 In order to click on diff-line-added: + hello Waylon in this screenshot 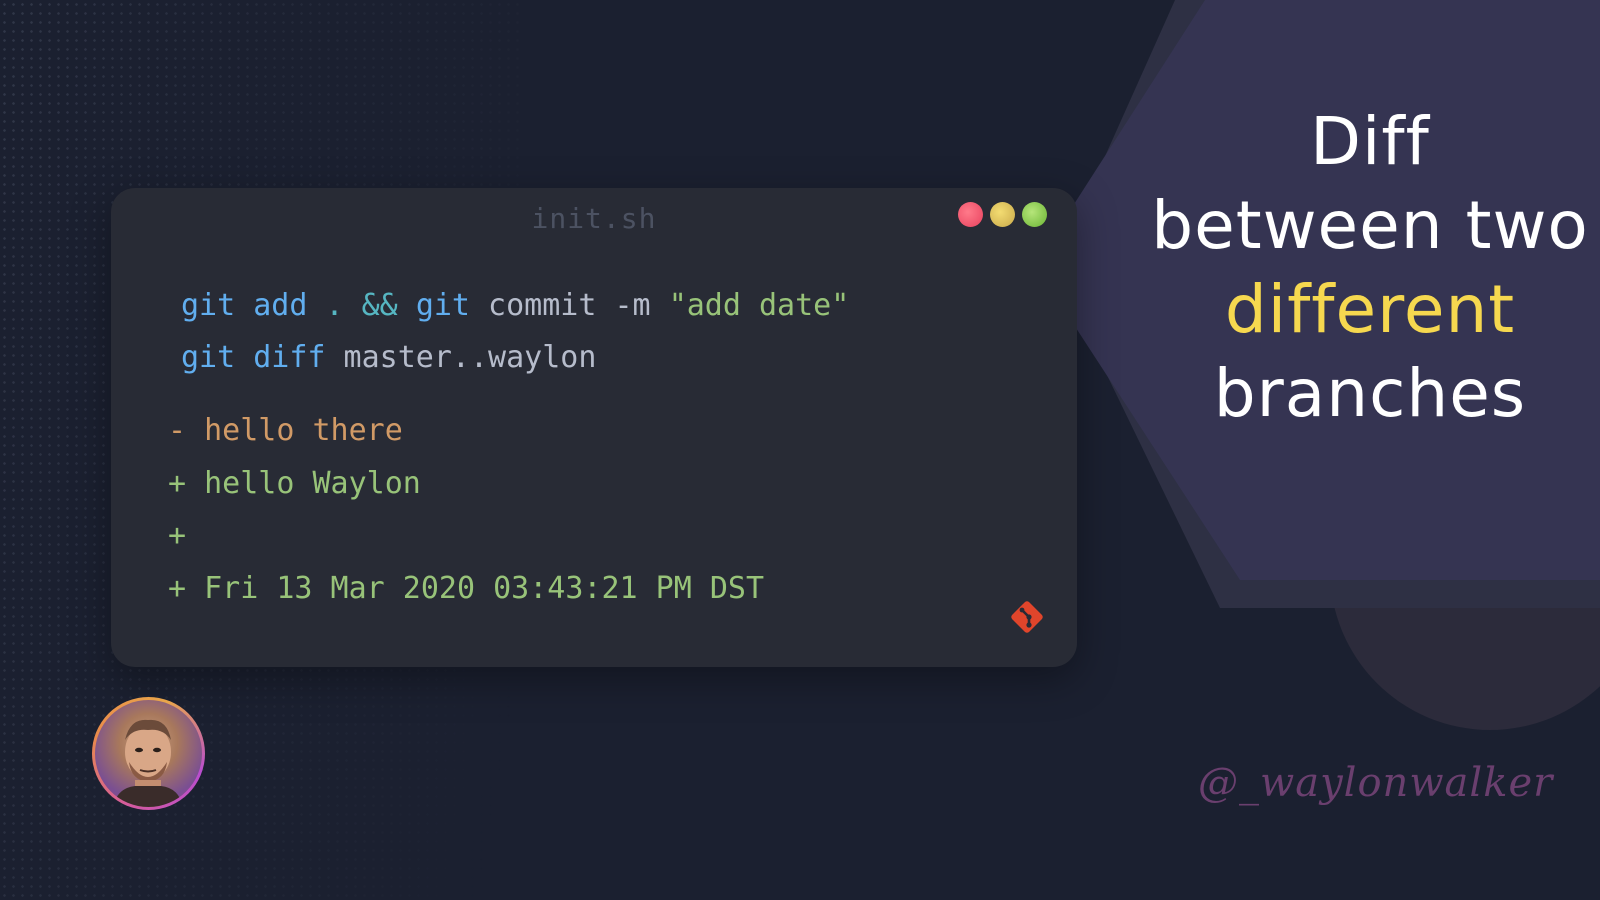, I will do `click(294, 483)`.